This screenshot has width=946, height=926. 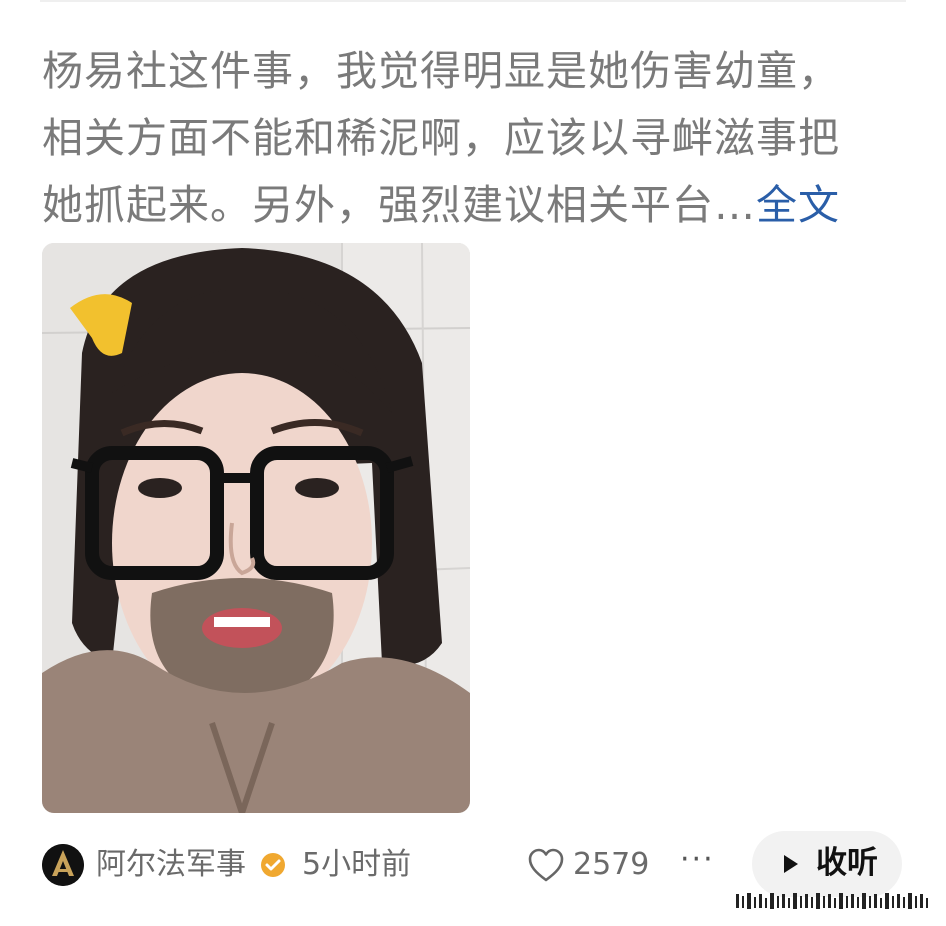 I want to click on top-divider, so click(x=473, y=1).